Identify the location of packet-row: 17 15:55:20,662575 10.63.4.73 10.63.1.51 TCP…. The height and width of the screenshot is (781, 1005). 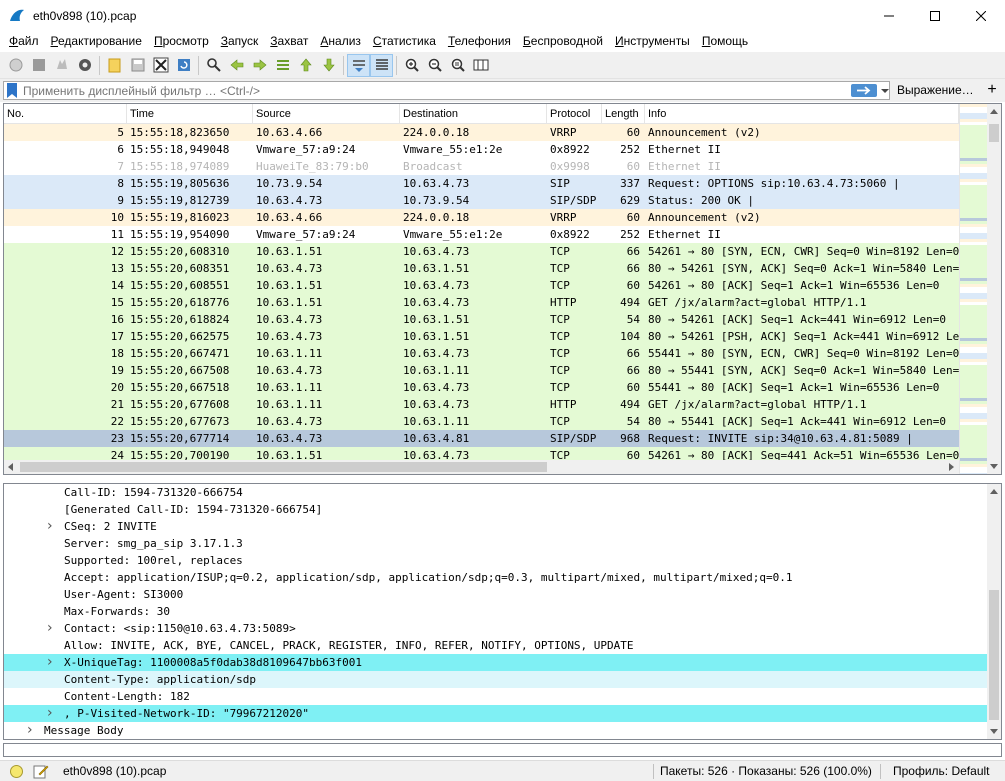
(481, 336).